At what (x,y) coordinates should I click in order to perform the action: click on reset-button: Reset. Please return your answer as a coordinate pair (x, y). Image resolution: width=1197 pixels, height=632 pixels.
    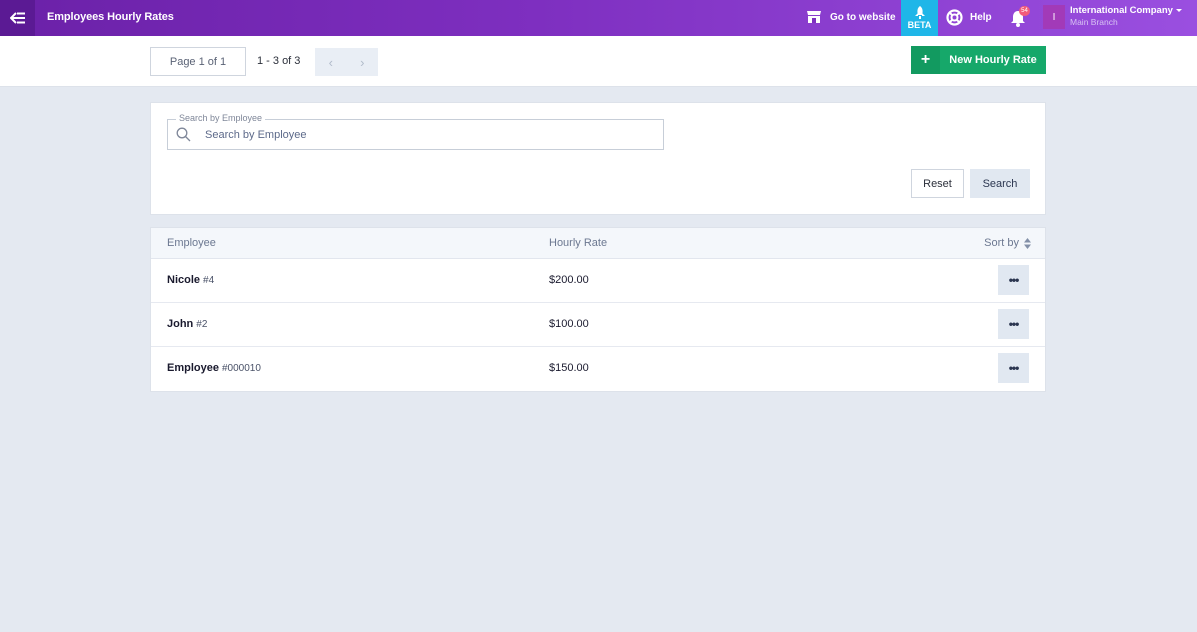
    Looking at the image, I should click on (937, 183).